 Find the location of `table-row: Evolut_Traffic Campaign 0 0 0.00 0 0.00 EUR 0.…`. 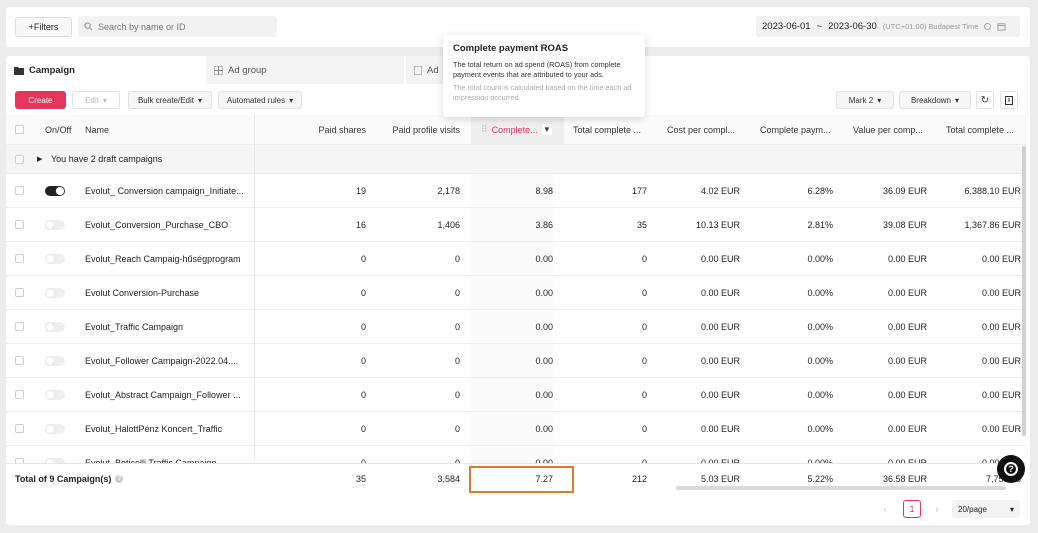

table-row: Evolut_Traffic Campaign 0 0 0.00 0 0.00 EUR 0.… is located at coordinates (516, 327).